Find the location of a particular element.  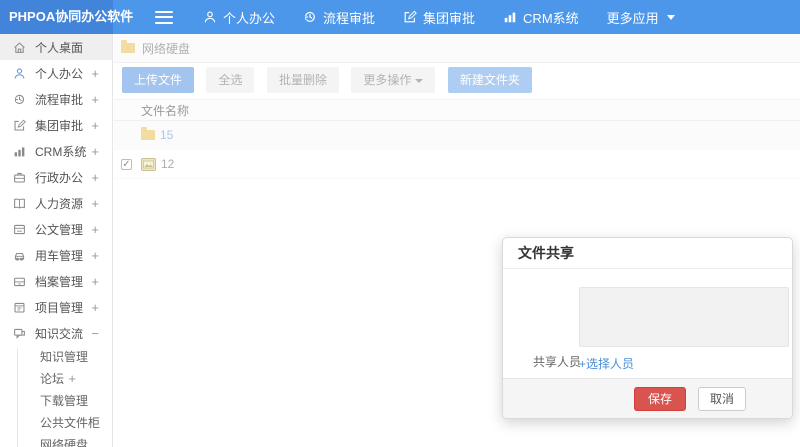

more-actions-label: 更多操作 is located at coordinates (387, 80).